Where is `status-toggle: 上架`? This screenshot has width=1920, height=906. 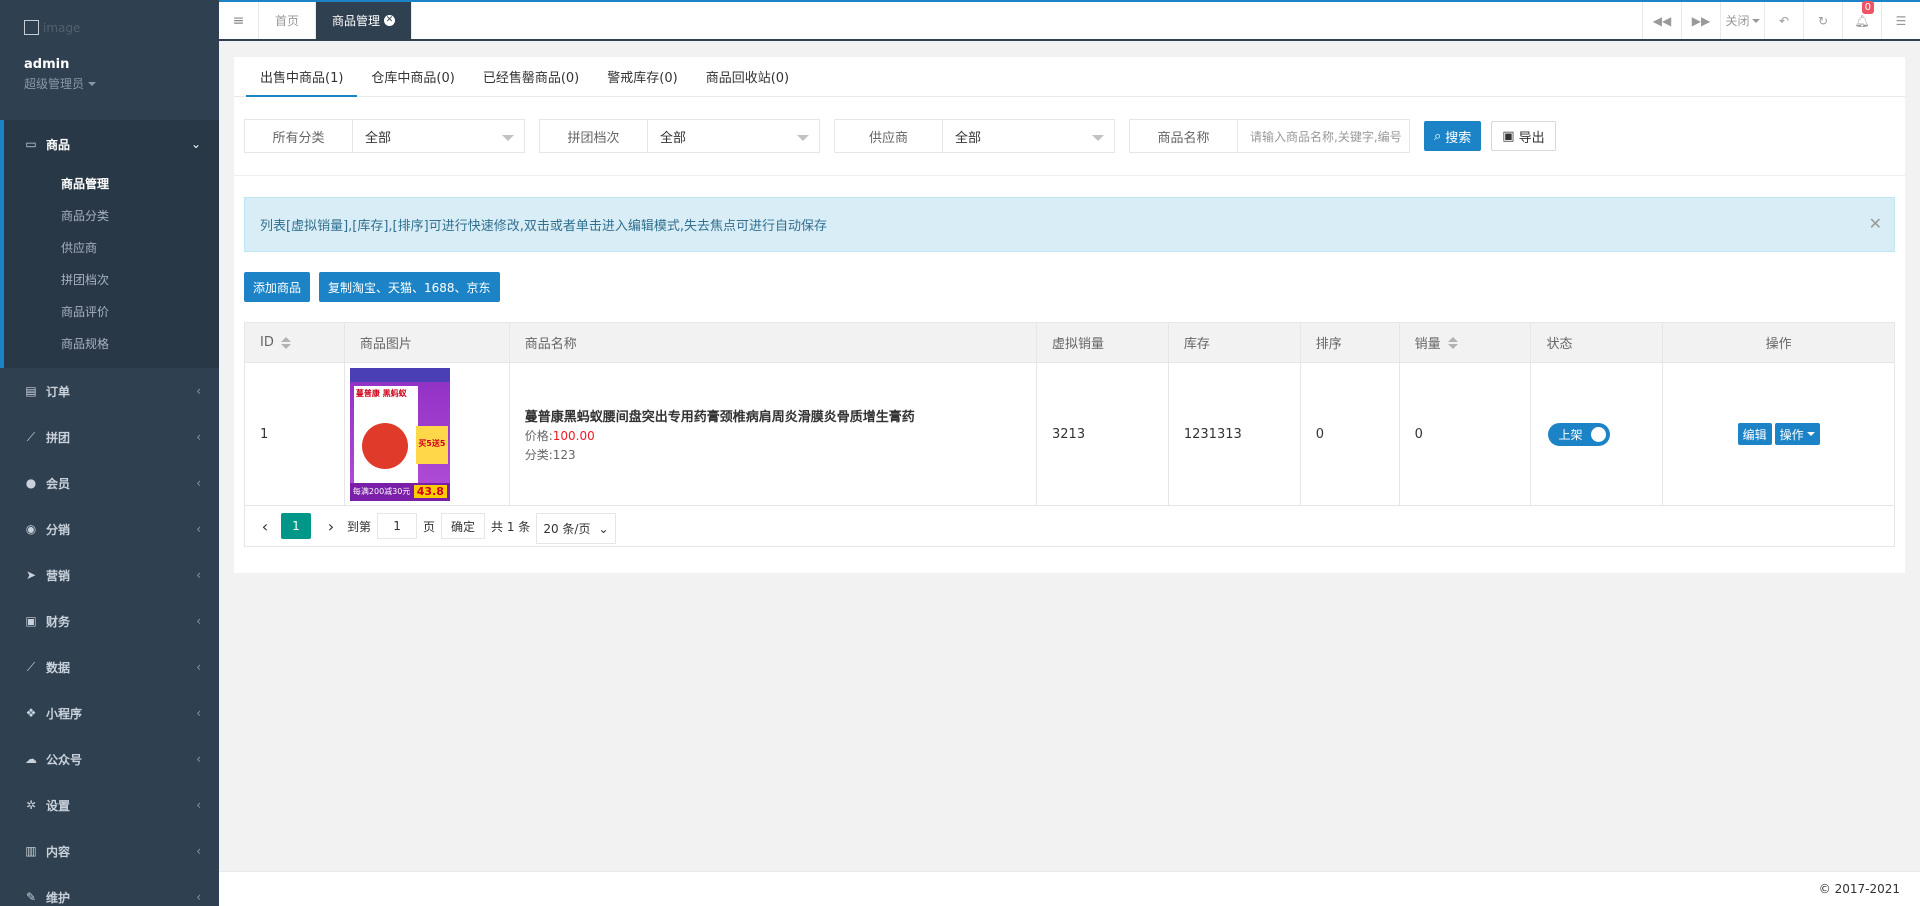
status-toggle: 上架 is located at coordinates (1579, 434).